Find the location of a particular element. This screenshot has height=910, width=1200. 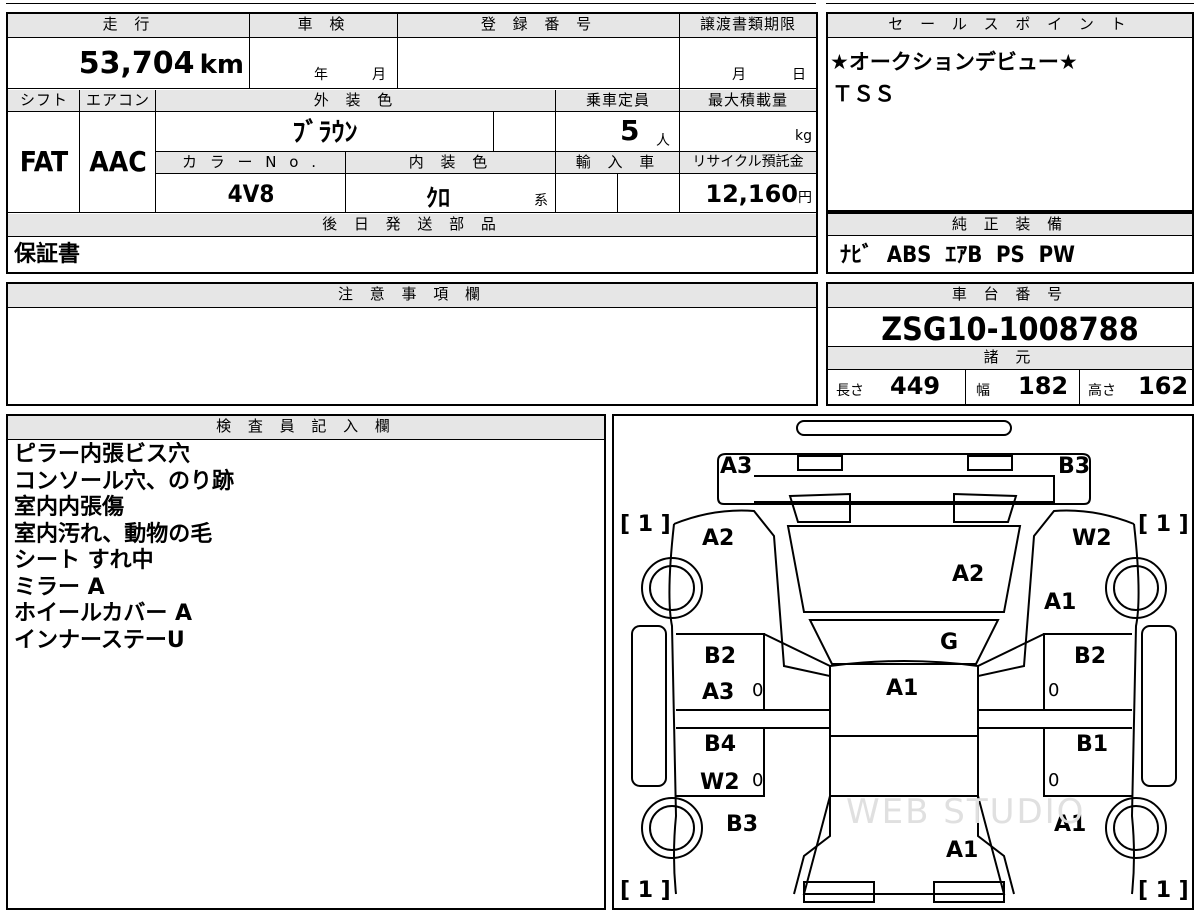

max-load-value: kg is located at coordinates (803, 136).